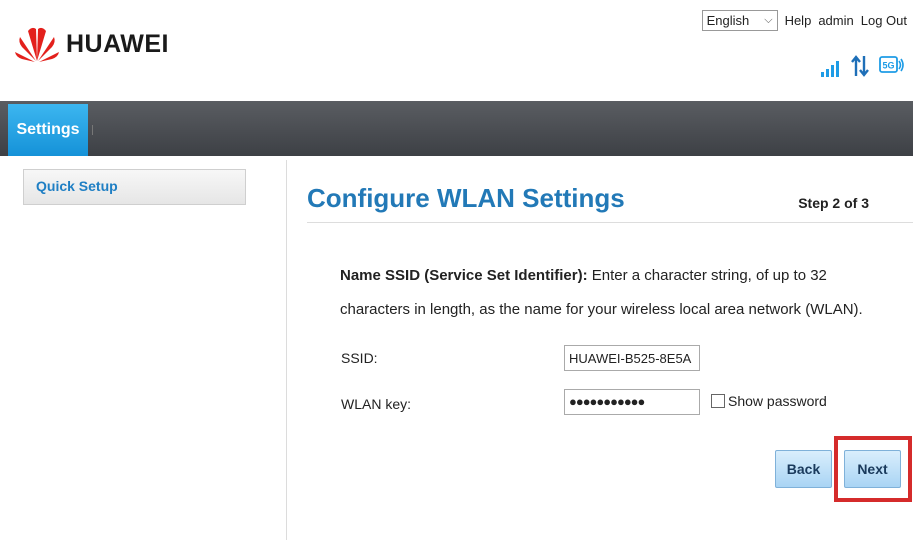 This screenshot has height=540, width=913. Describe the element at coordinates (464, 275) in the screenshot. I see `description-heading: Name SSID (Service Set Identifier):` at that location.